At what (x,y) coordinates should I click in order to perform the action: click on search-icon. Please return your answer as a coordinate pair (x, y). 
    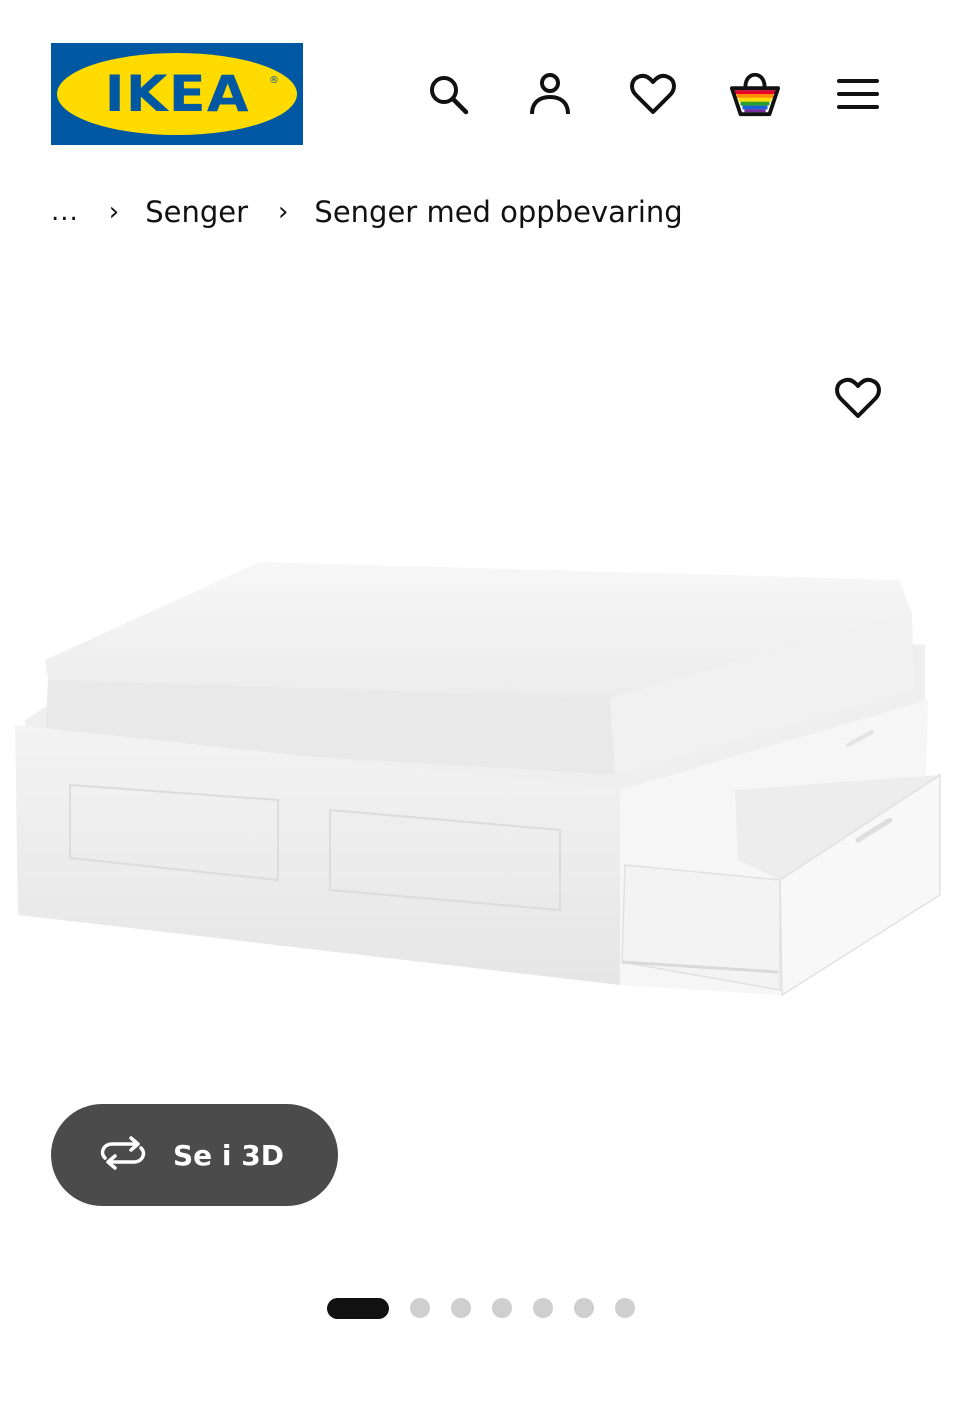
    Looking at the image, I should click on (448, 94).